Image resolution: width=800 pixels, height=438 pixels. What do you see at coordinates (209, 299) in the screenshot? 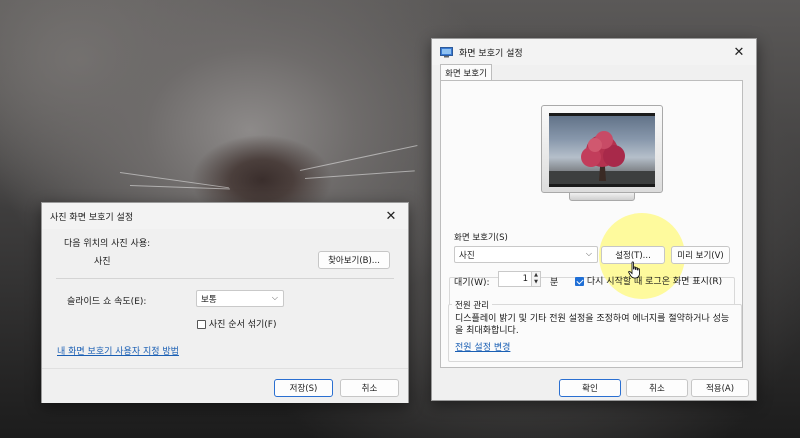
I see `slideshow-speed-value: 보통` at bounding box center [209, 299].